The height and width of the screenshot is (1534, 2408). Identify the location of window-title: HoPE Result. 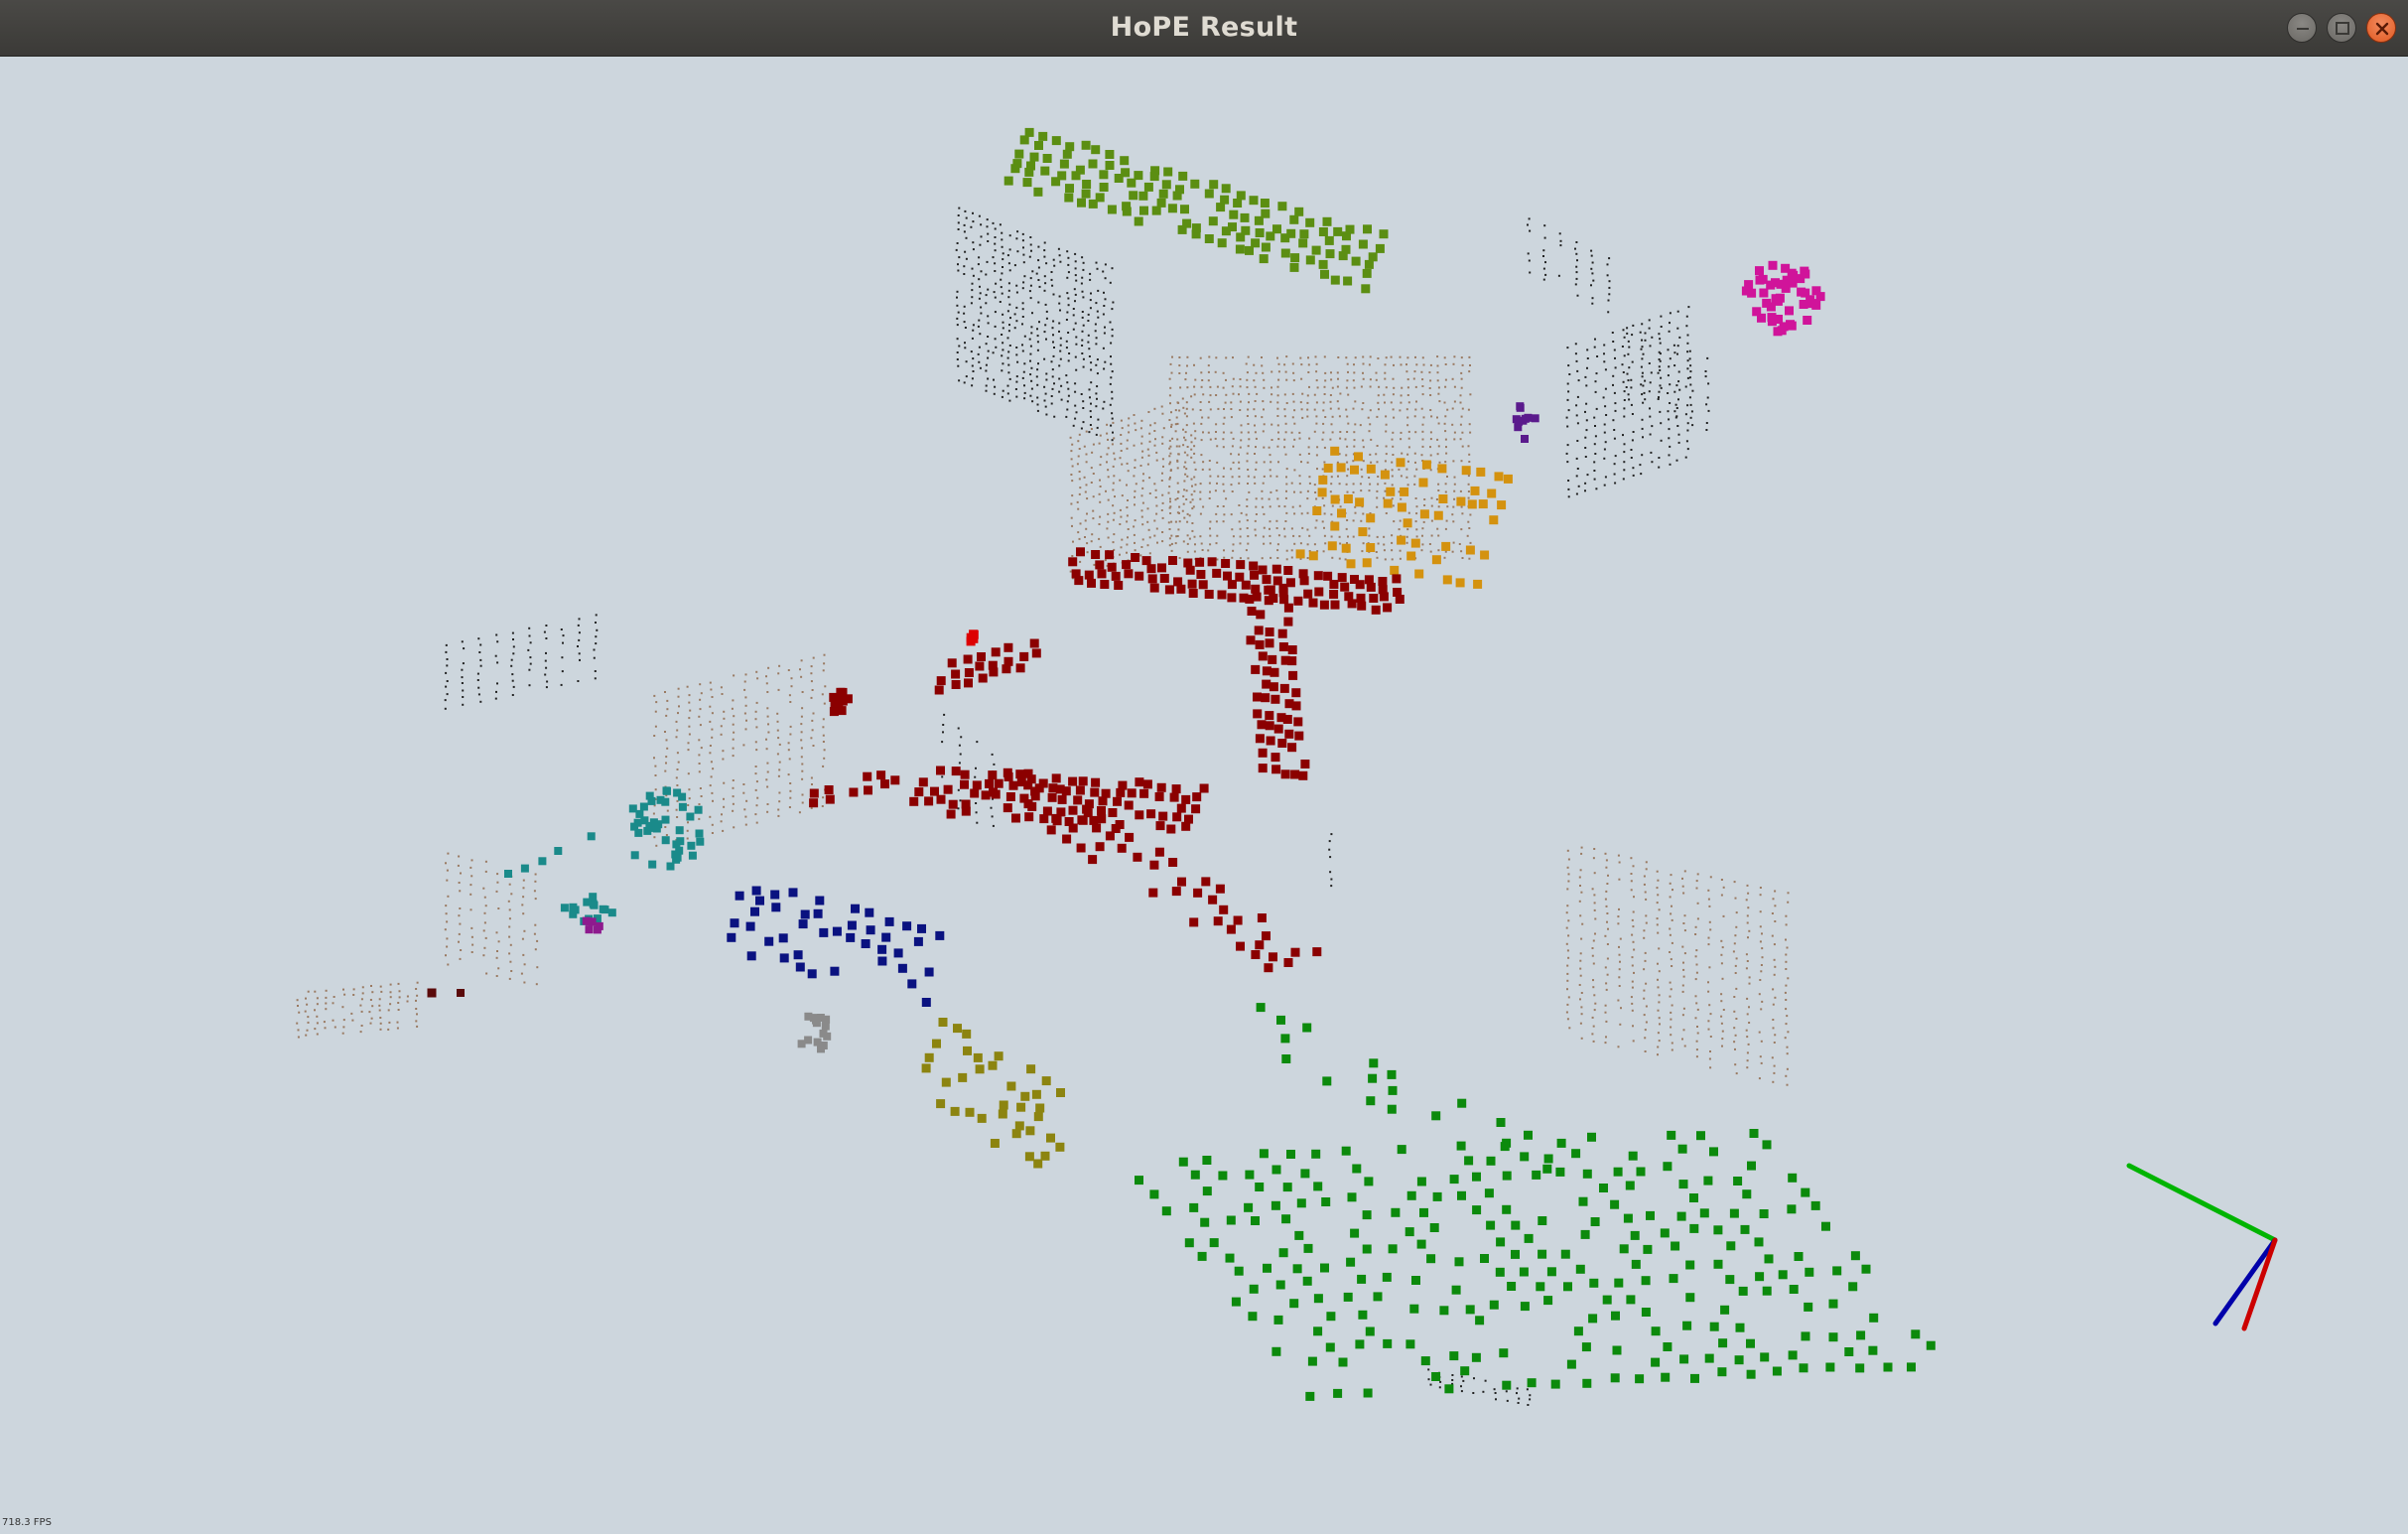
(1204, 27).